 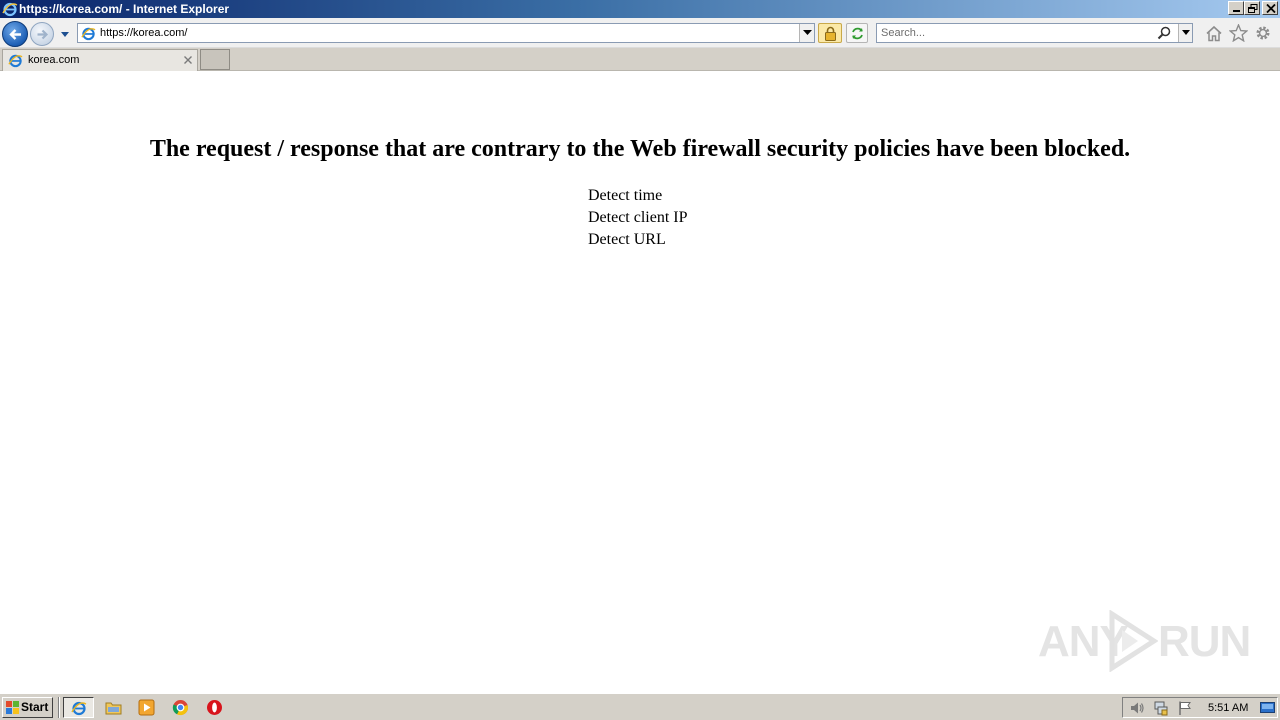 I want to click on detect-client-ip-label: Detect client IP, so click(x=638, y=217).